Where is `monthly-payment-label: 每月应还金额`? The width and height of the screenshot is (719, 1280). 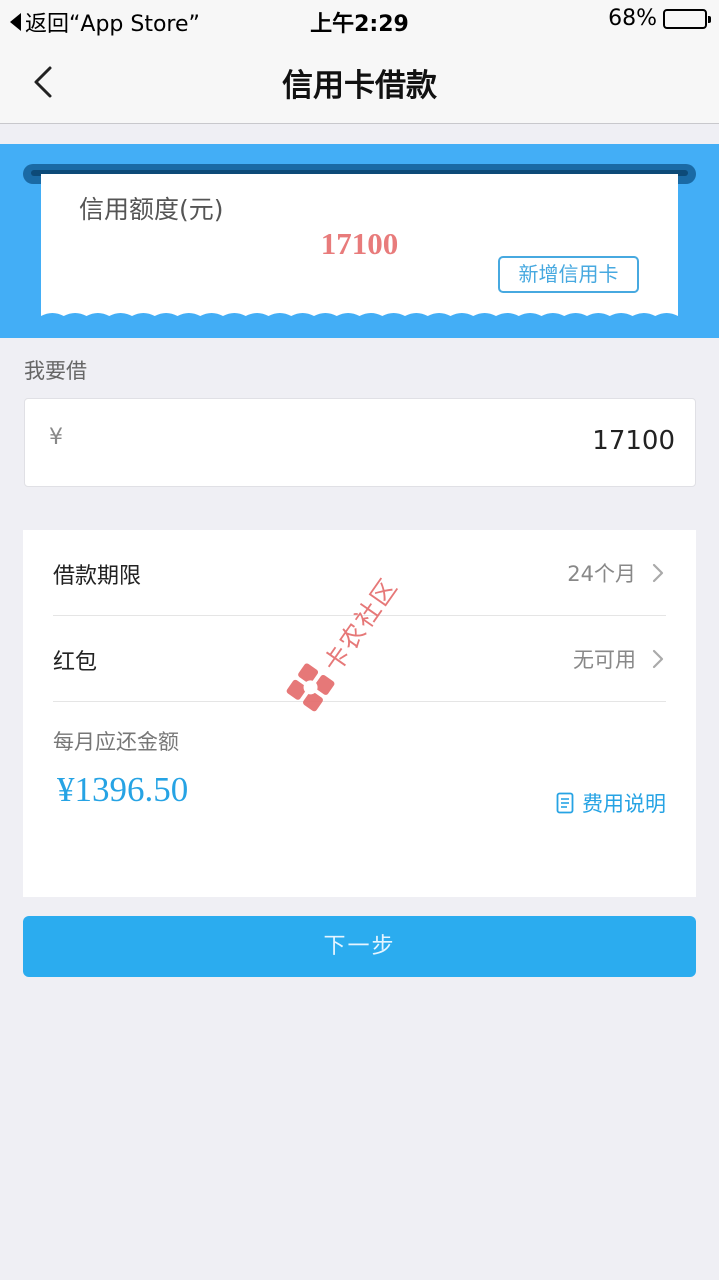
monthly-payment-label: 每月应还金额 is located at coordinates (116, 742).